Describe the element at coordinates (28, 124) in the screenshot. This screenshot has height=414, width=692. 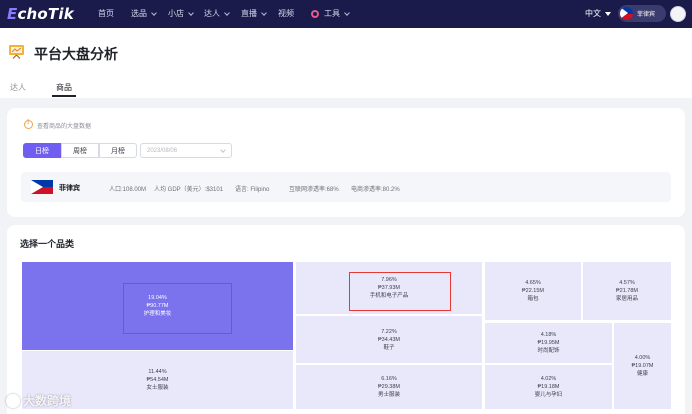
I see `info-icon` at that location.